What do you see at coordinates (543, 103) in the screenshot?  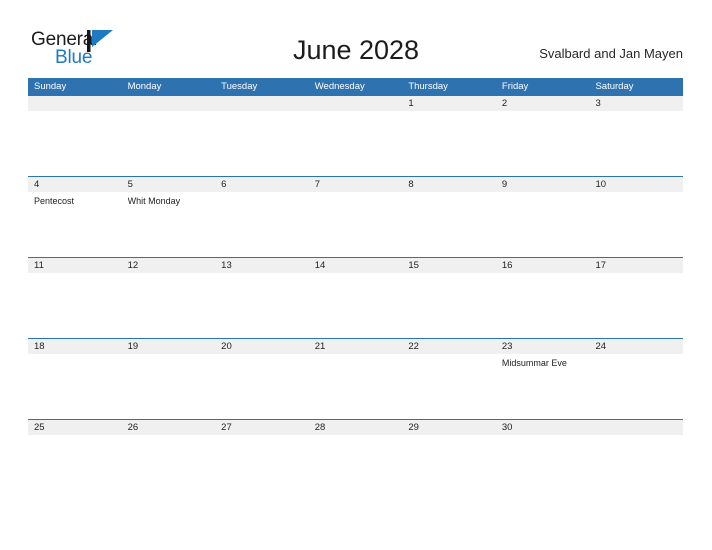 I see `day-number: 2` at bounding box center [543, 103].